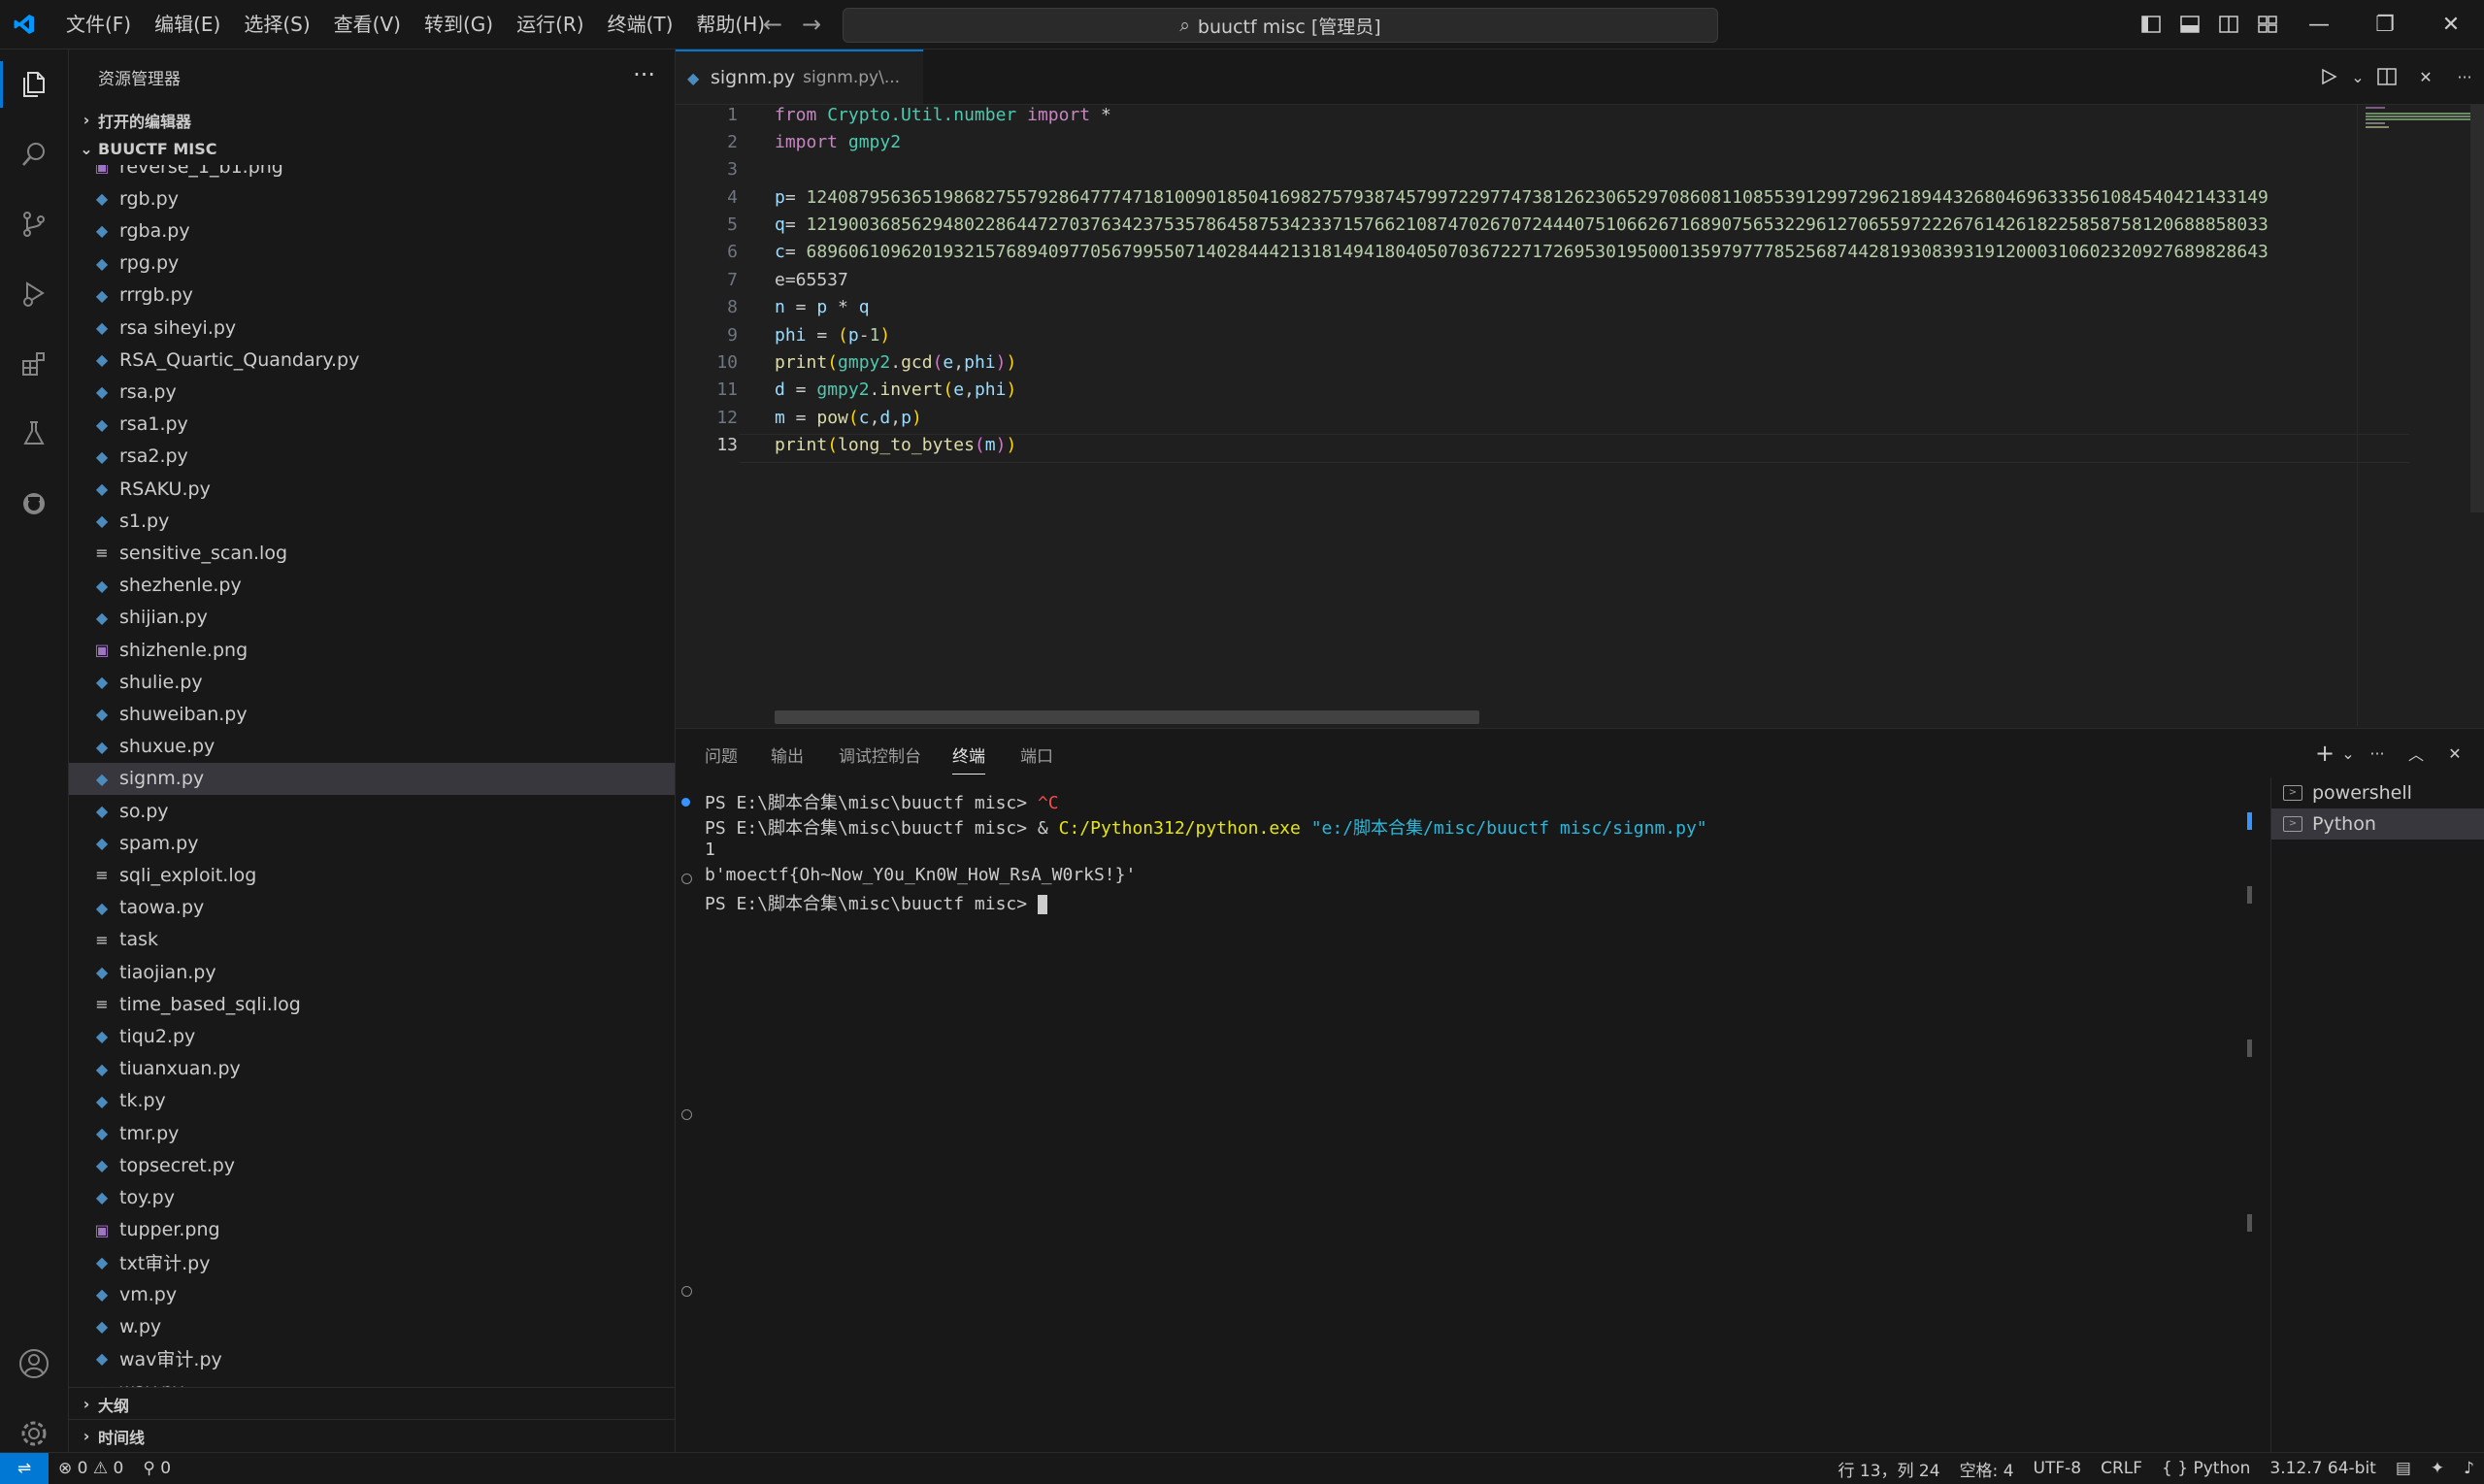  I want to click on vscode-logo-icon, so click(24, 24).